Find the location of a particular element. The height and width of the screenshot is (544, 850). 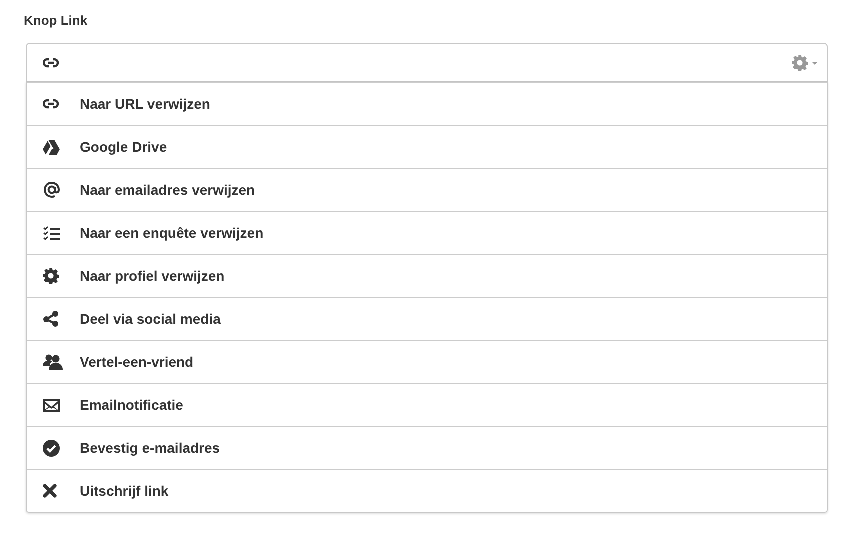

share-icon is located at coordinates (51, 319).